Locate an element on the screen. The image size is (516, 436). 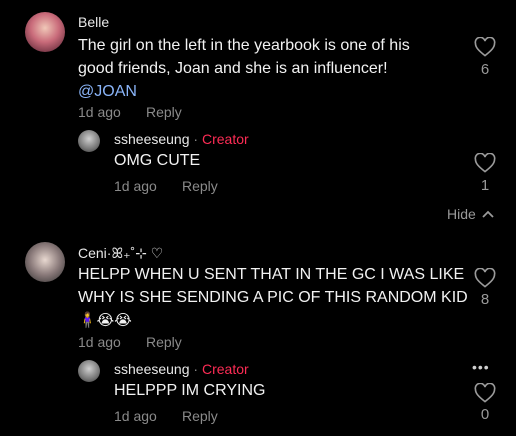
hide-replies-button: Hide is located at coordinates (470, 214).